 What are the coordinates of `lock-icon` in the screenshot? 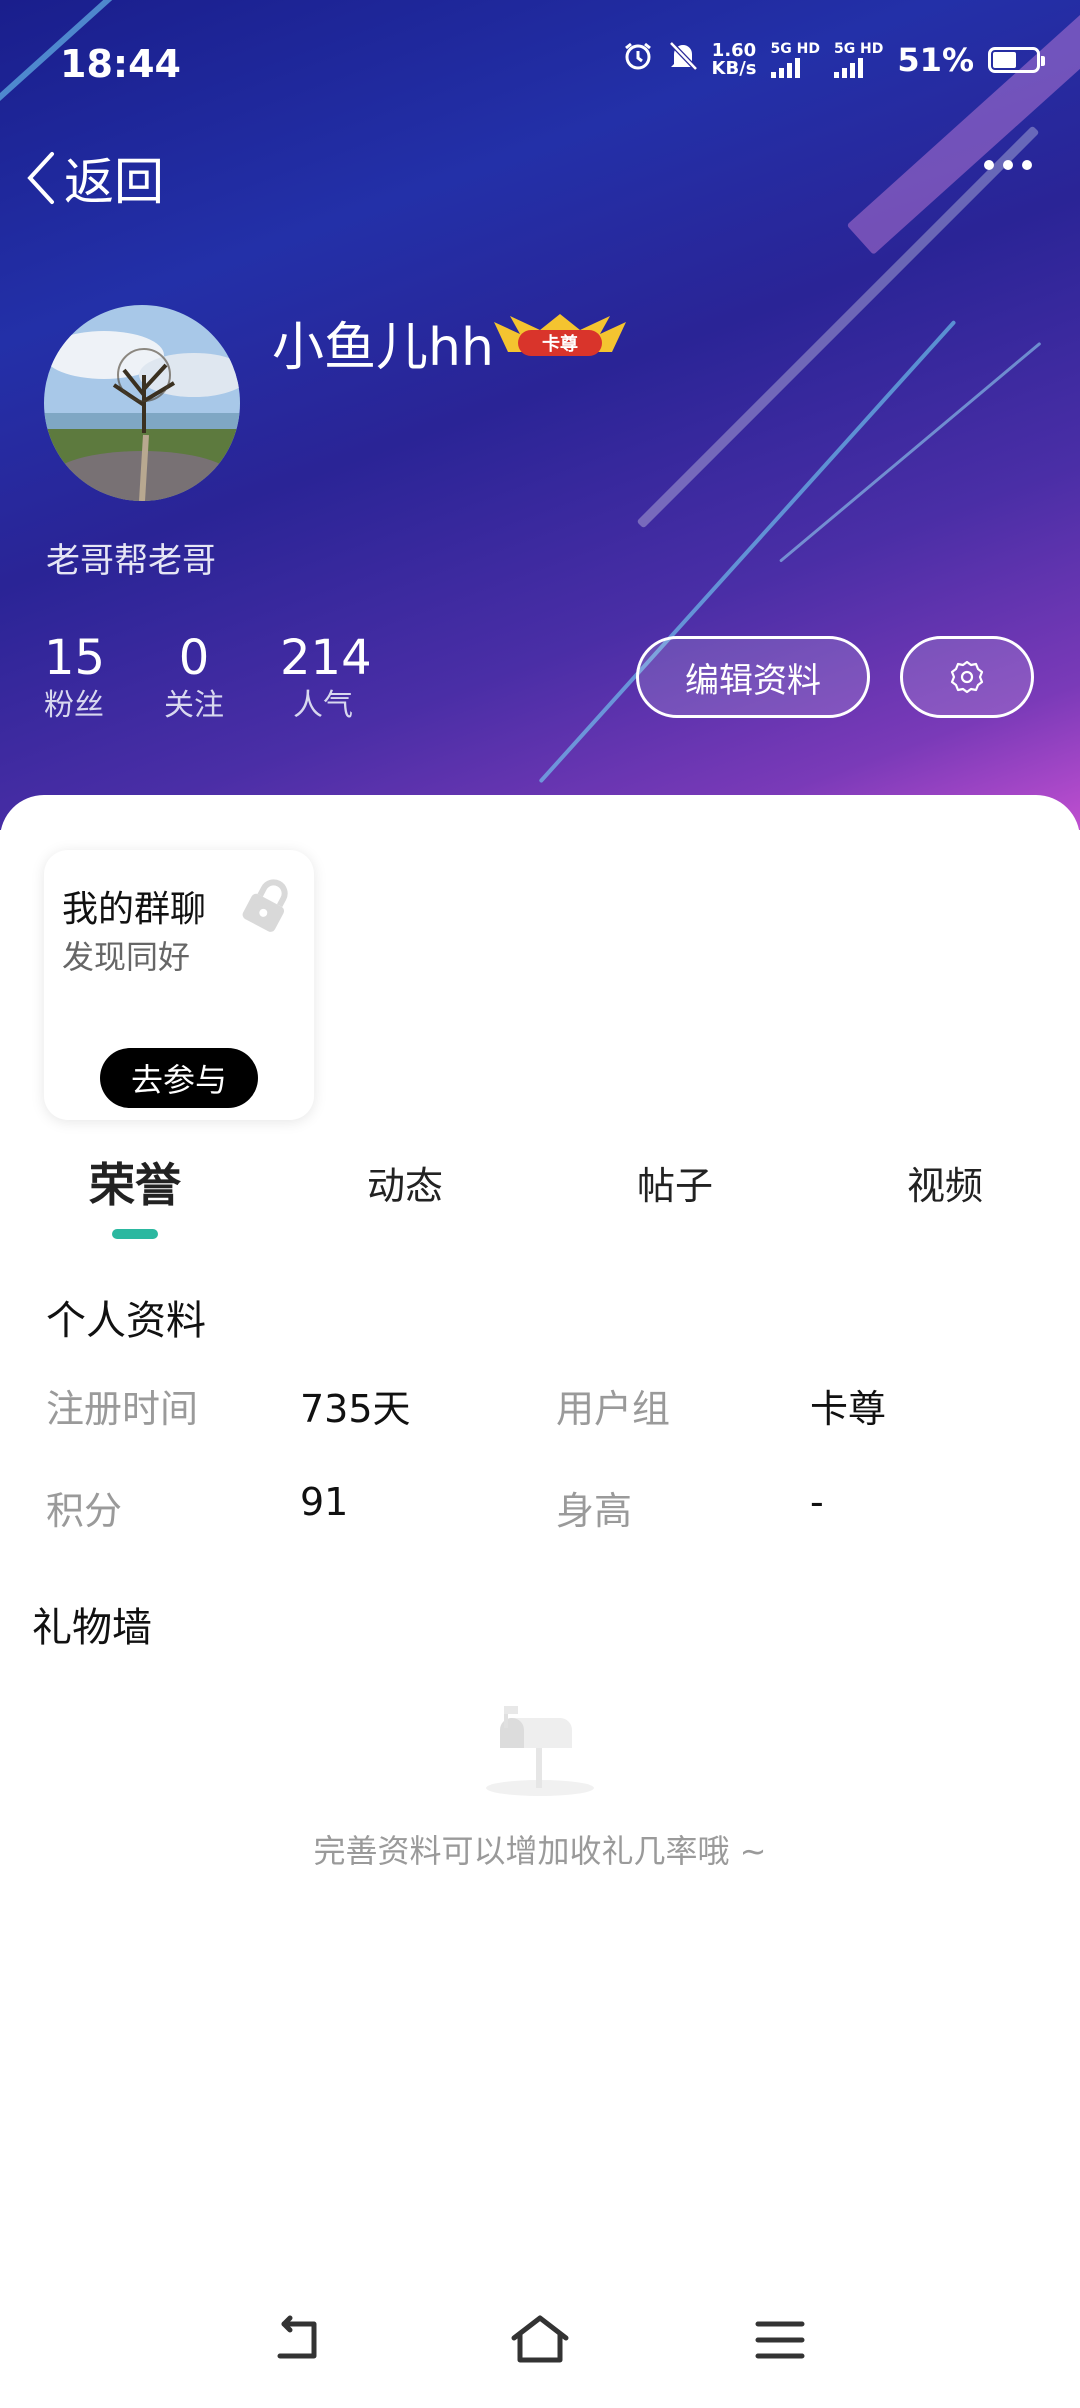 It's located at (268, 906).